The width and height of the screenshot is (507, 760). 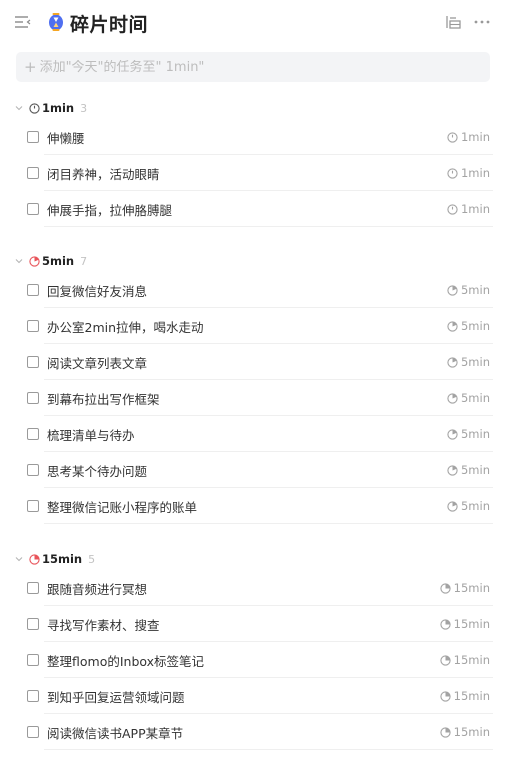 What do you see at coordinates (253, 209) in the screenshot?
I see `task-row: 伸展手指，拉伸胳膊腿 1min` at bounding box center [253, 209].